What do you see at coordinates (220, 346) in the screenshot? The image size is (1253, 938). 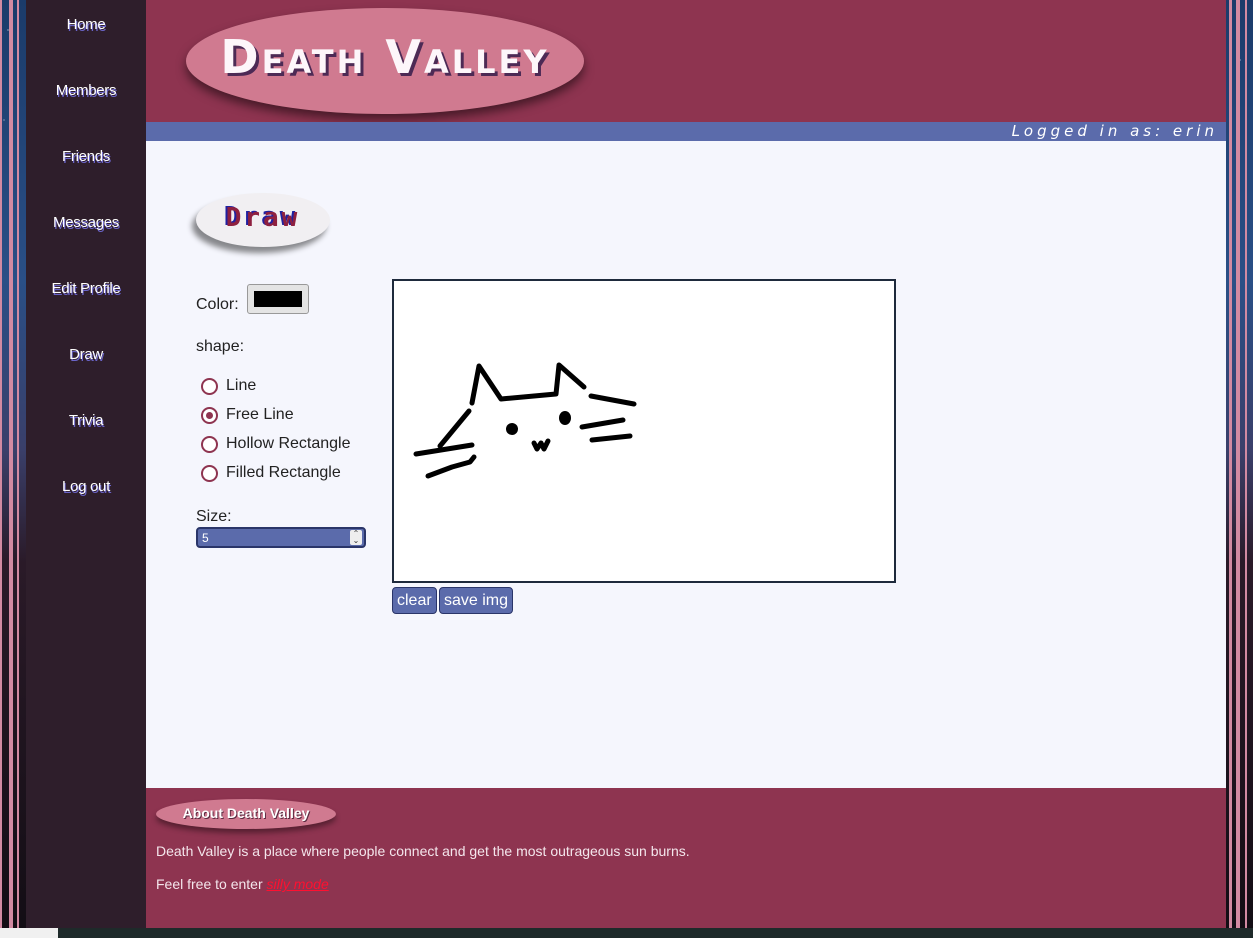 I see `shape-label: shape:` at bounding box center [220, 346].